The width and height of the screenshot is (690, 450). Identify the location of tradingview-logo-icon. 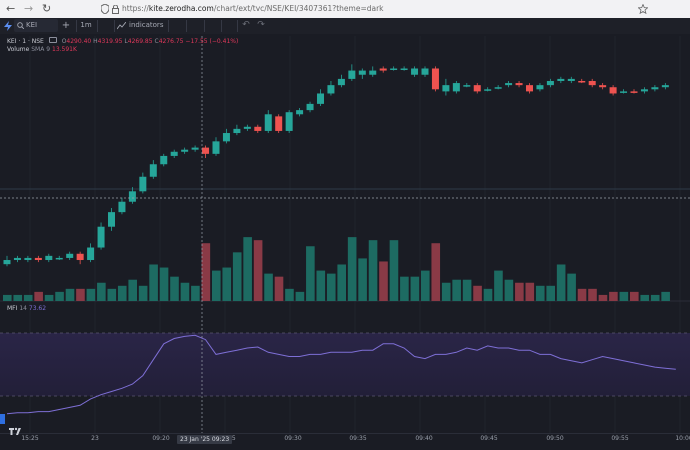
(15, 428).